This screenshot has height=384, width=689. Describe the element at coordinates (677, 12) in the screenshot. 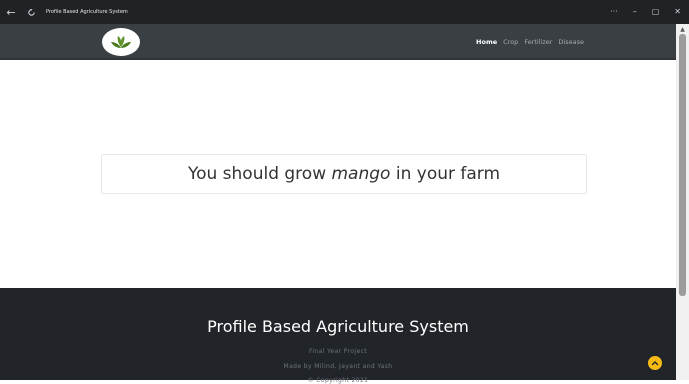

I see `close-icon: ✕` at that location.